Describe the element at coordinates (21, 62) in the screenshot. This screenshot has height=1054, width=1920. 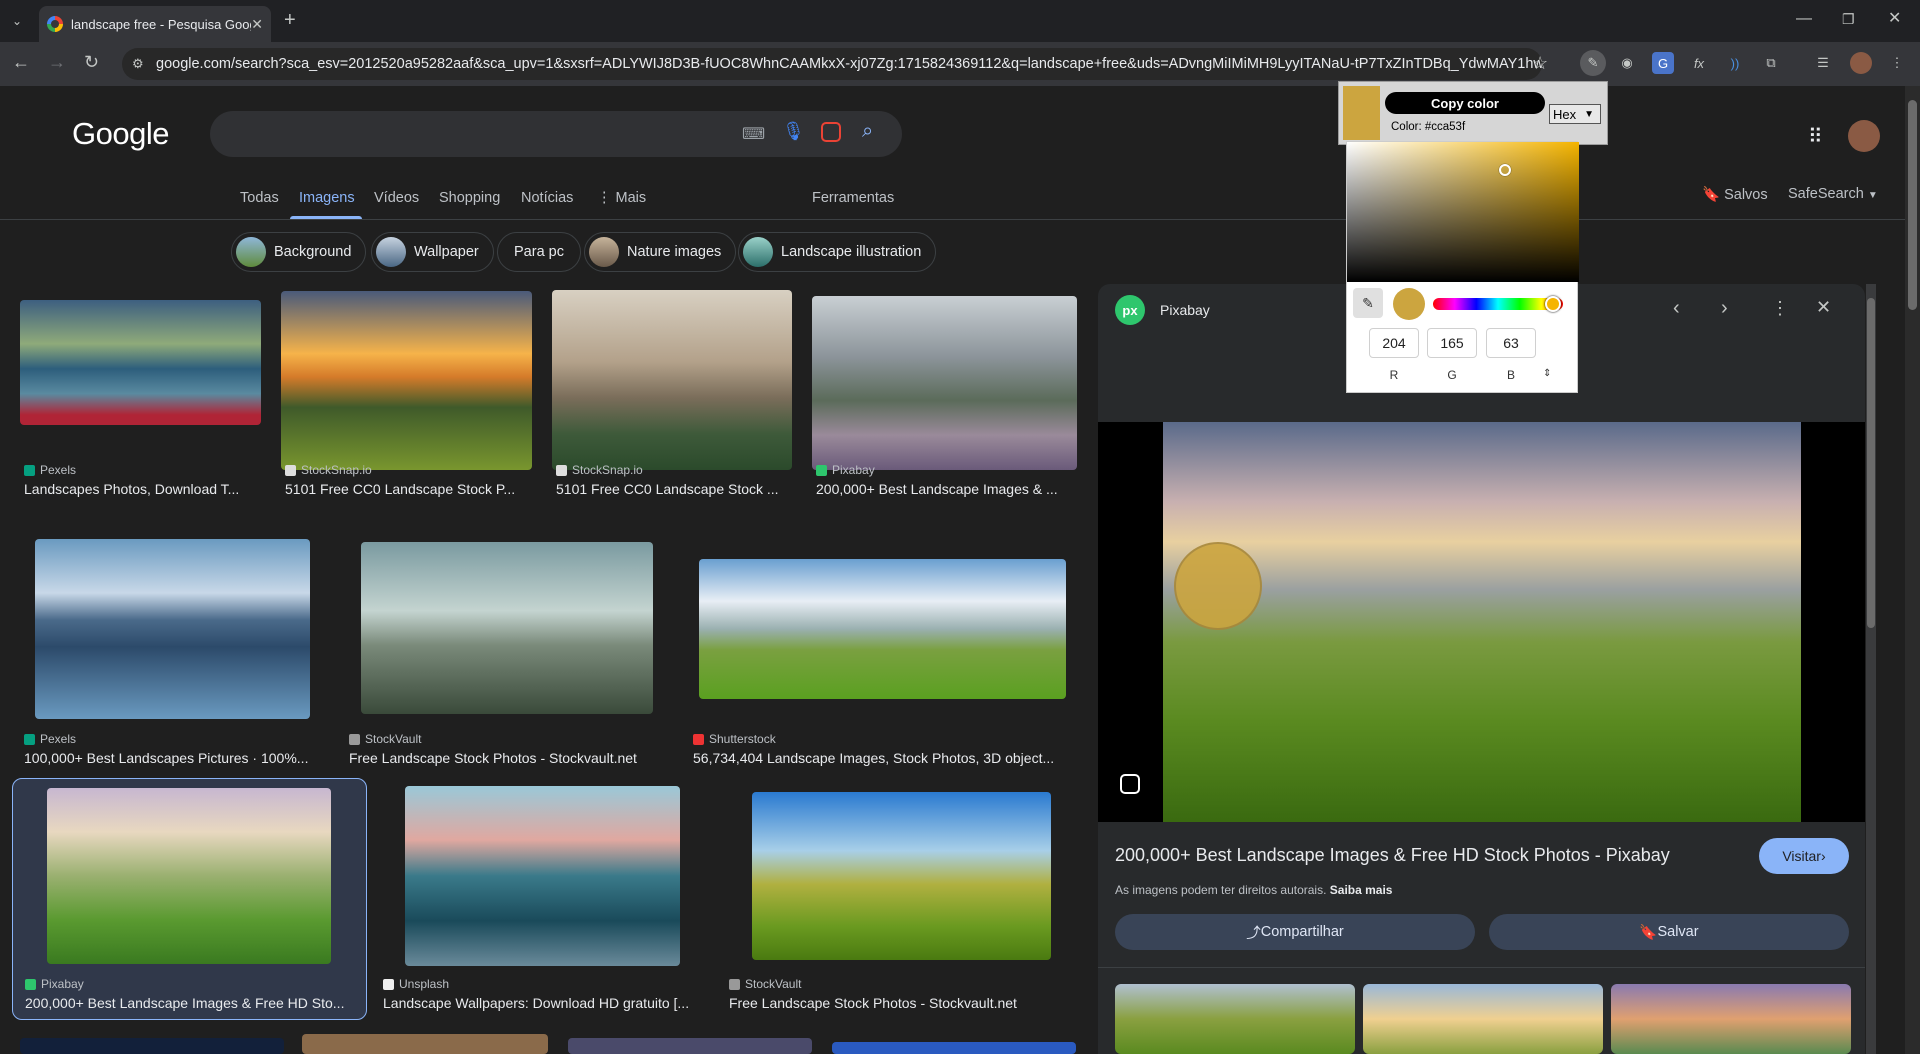
I see `back-icon: ←` at that location.